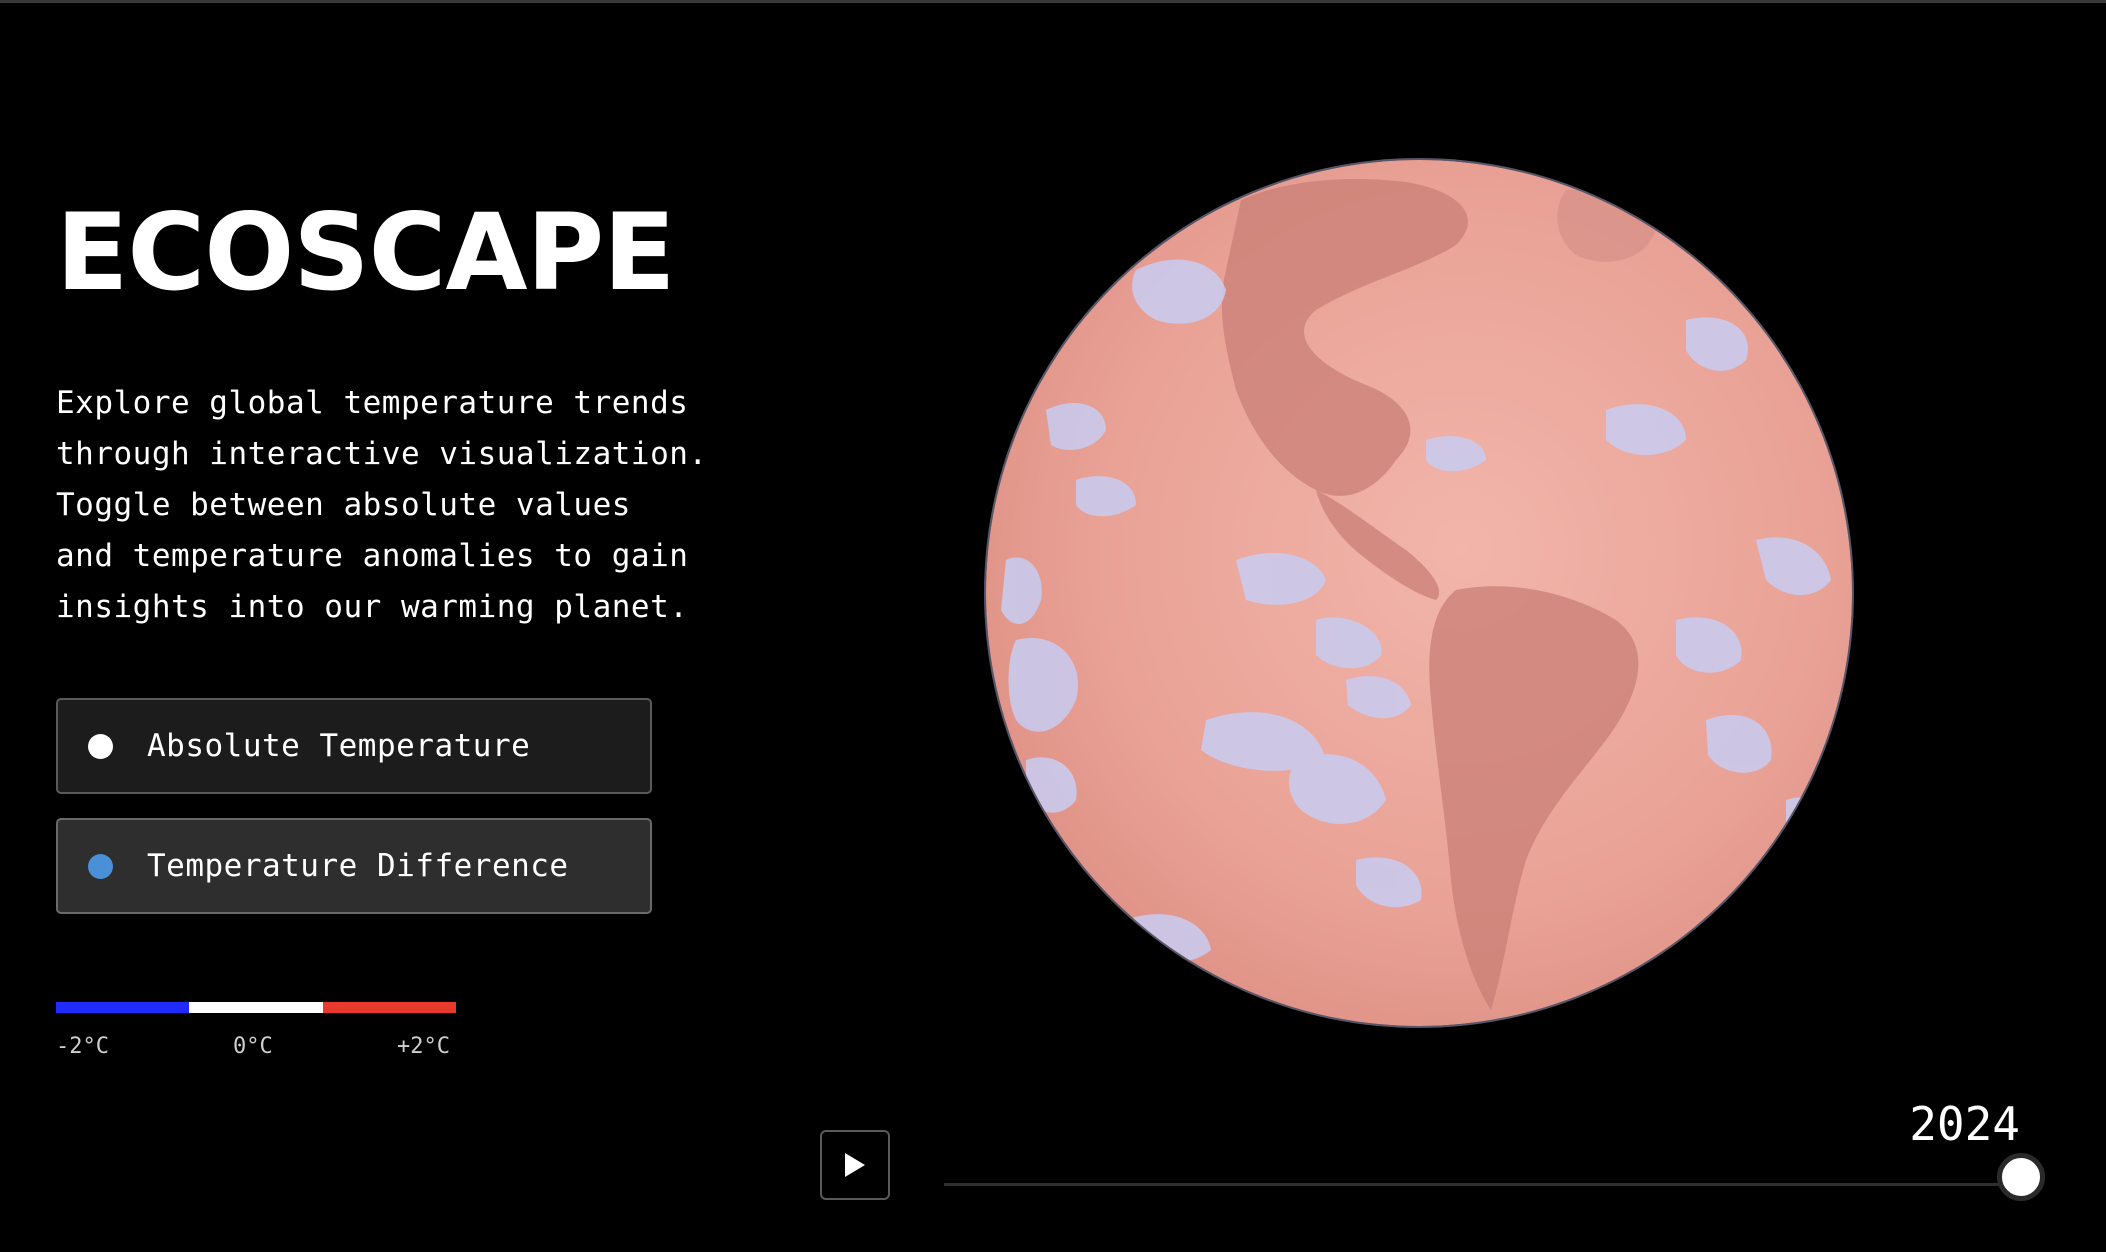 The width and height of the screenshot is (2106, 1252). I want to click on temperature-difference-toggle: Temperature Difference, so click(354, 866).